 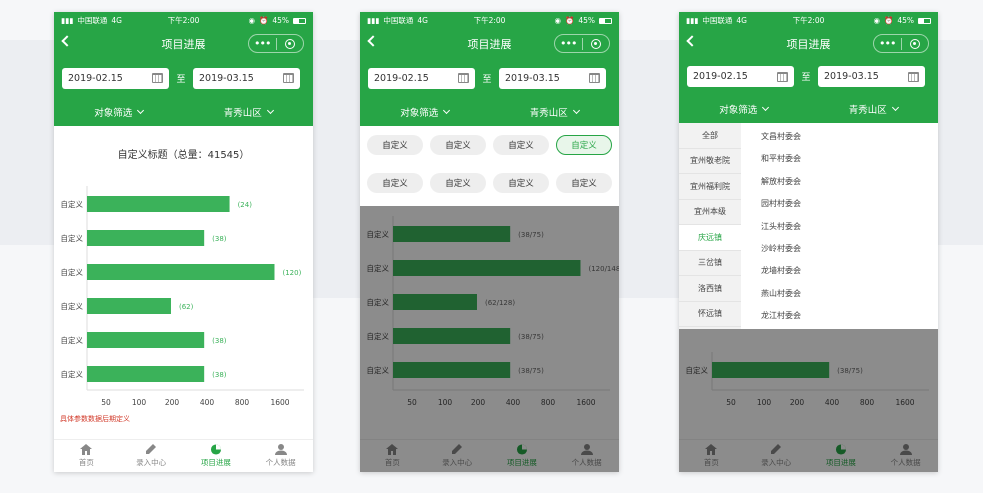 I want to click on town-item: 三岔镇, so click(x=710, y=263).